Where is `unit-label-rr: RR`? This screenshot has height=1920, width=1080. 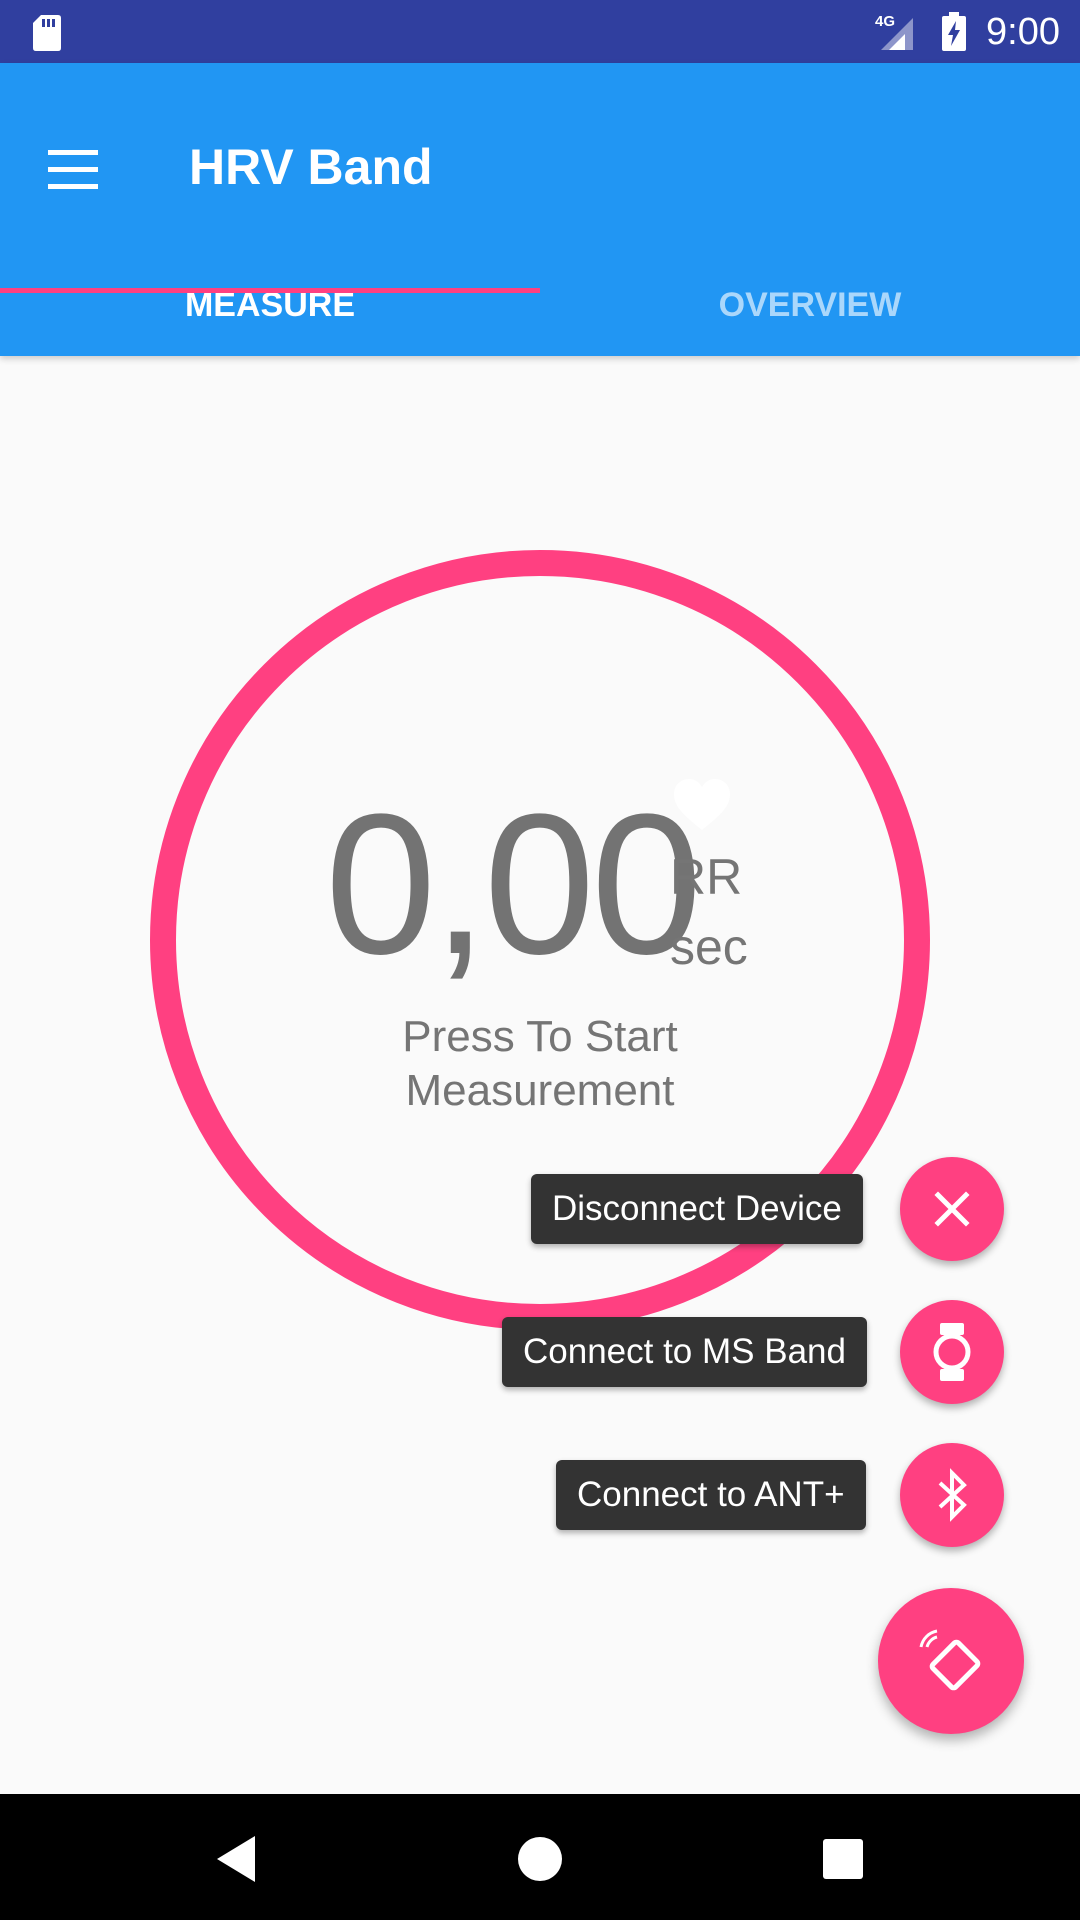 unit-label-rr: RR is located at coordinates (706, 877).